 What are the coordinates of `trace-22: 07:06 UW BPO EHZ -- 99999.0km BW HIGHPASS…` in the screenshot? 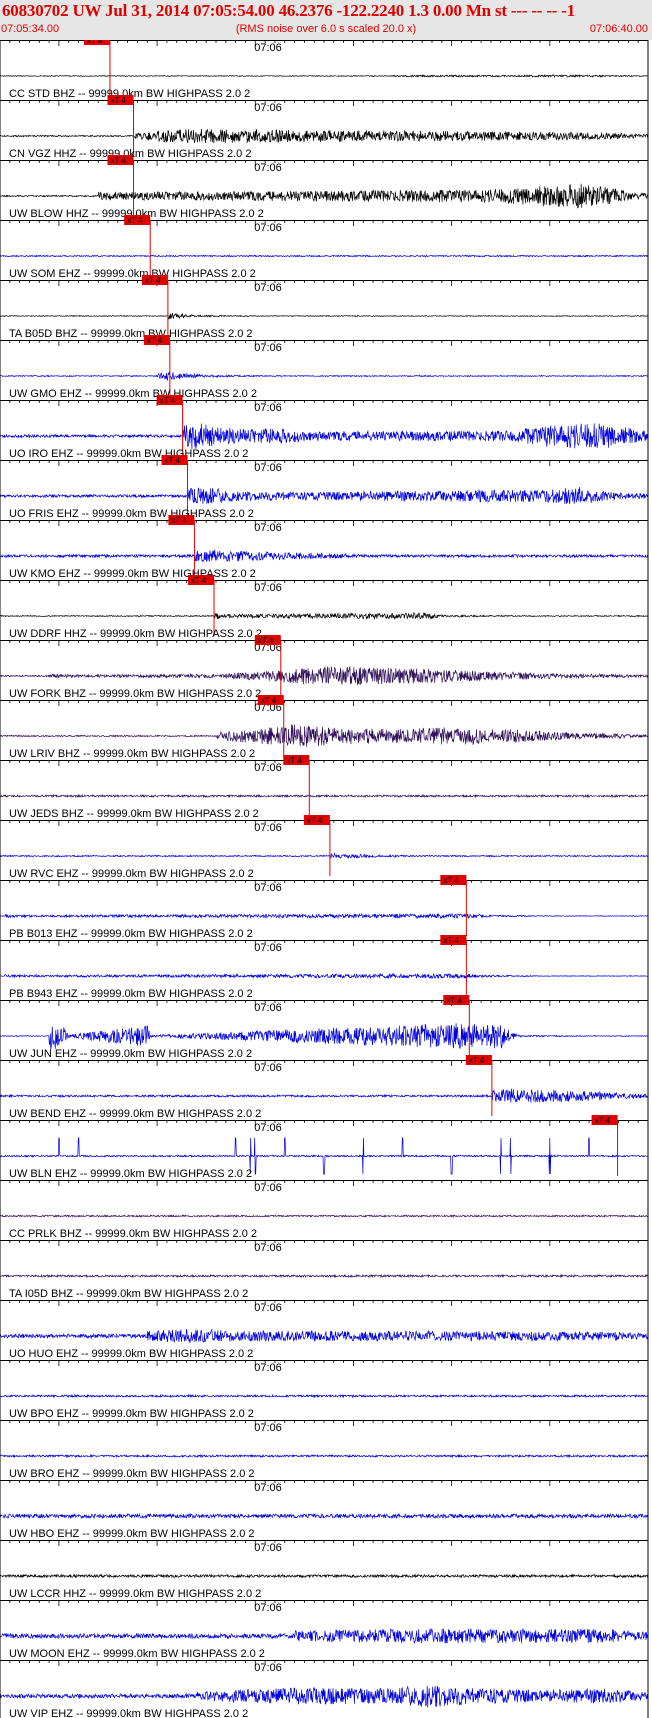 It's located at (324, 1390).